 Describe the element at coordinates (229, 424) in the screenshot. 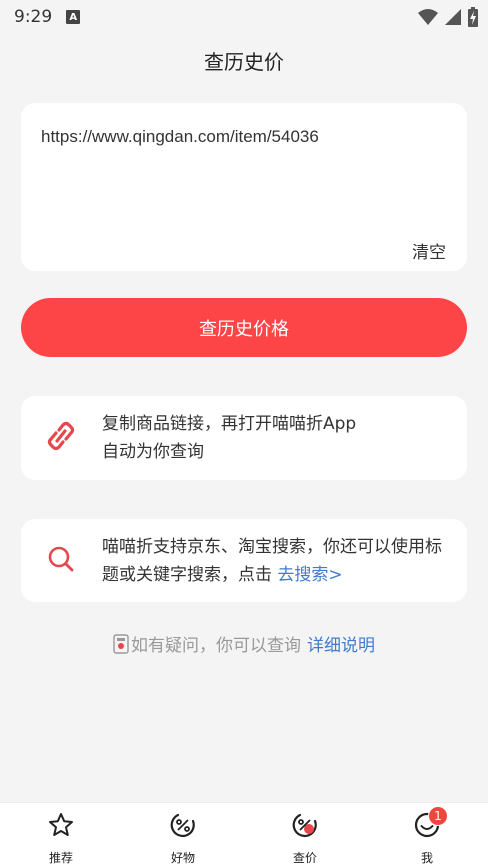

I see `tip-copy-line1: 复制商品链接，再打开喵喵折App` at that location.